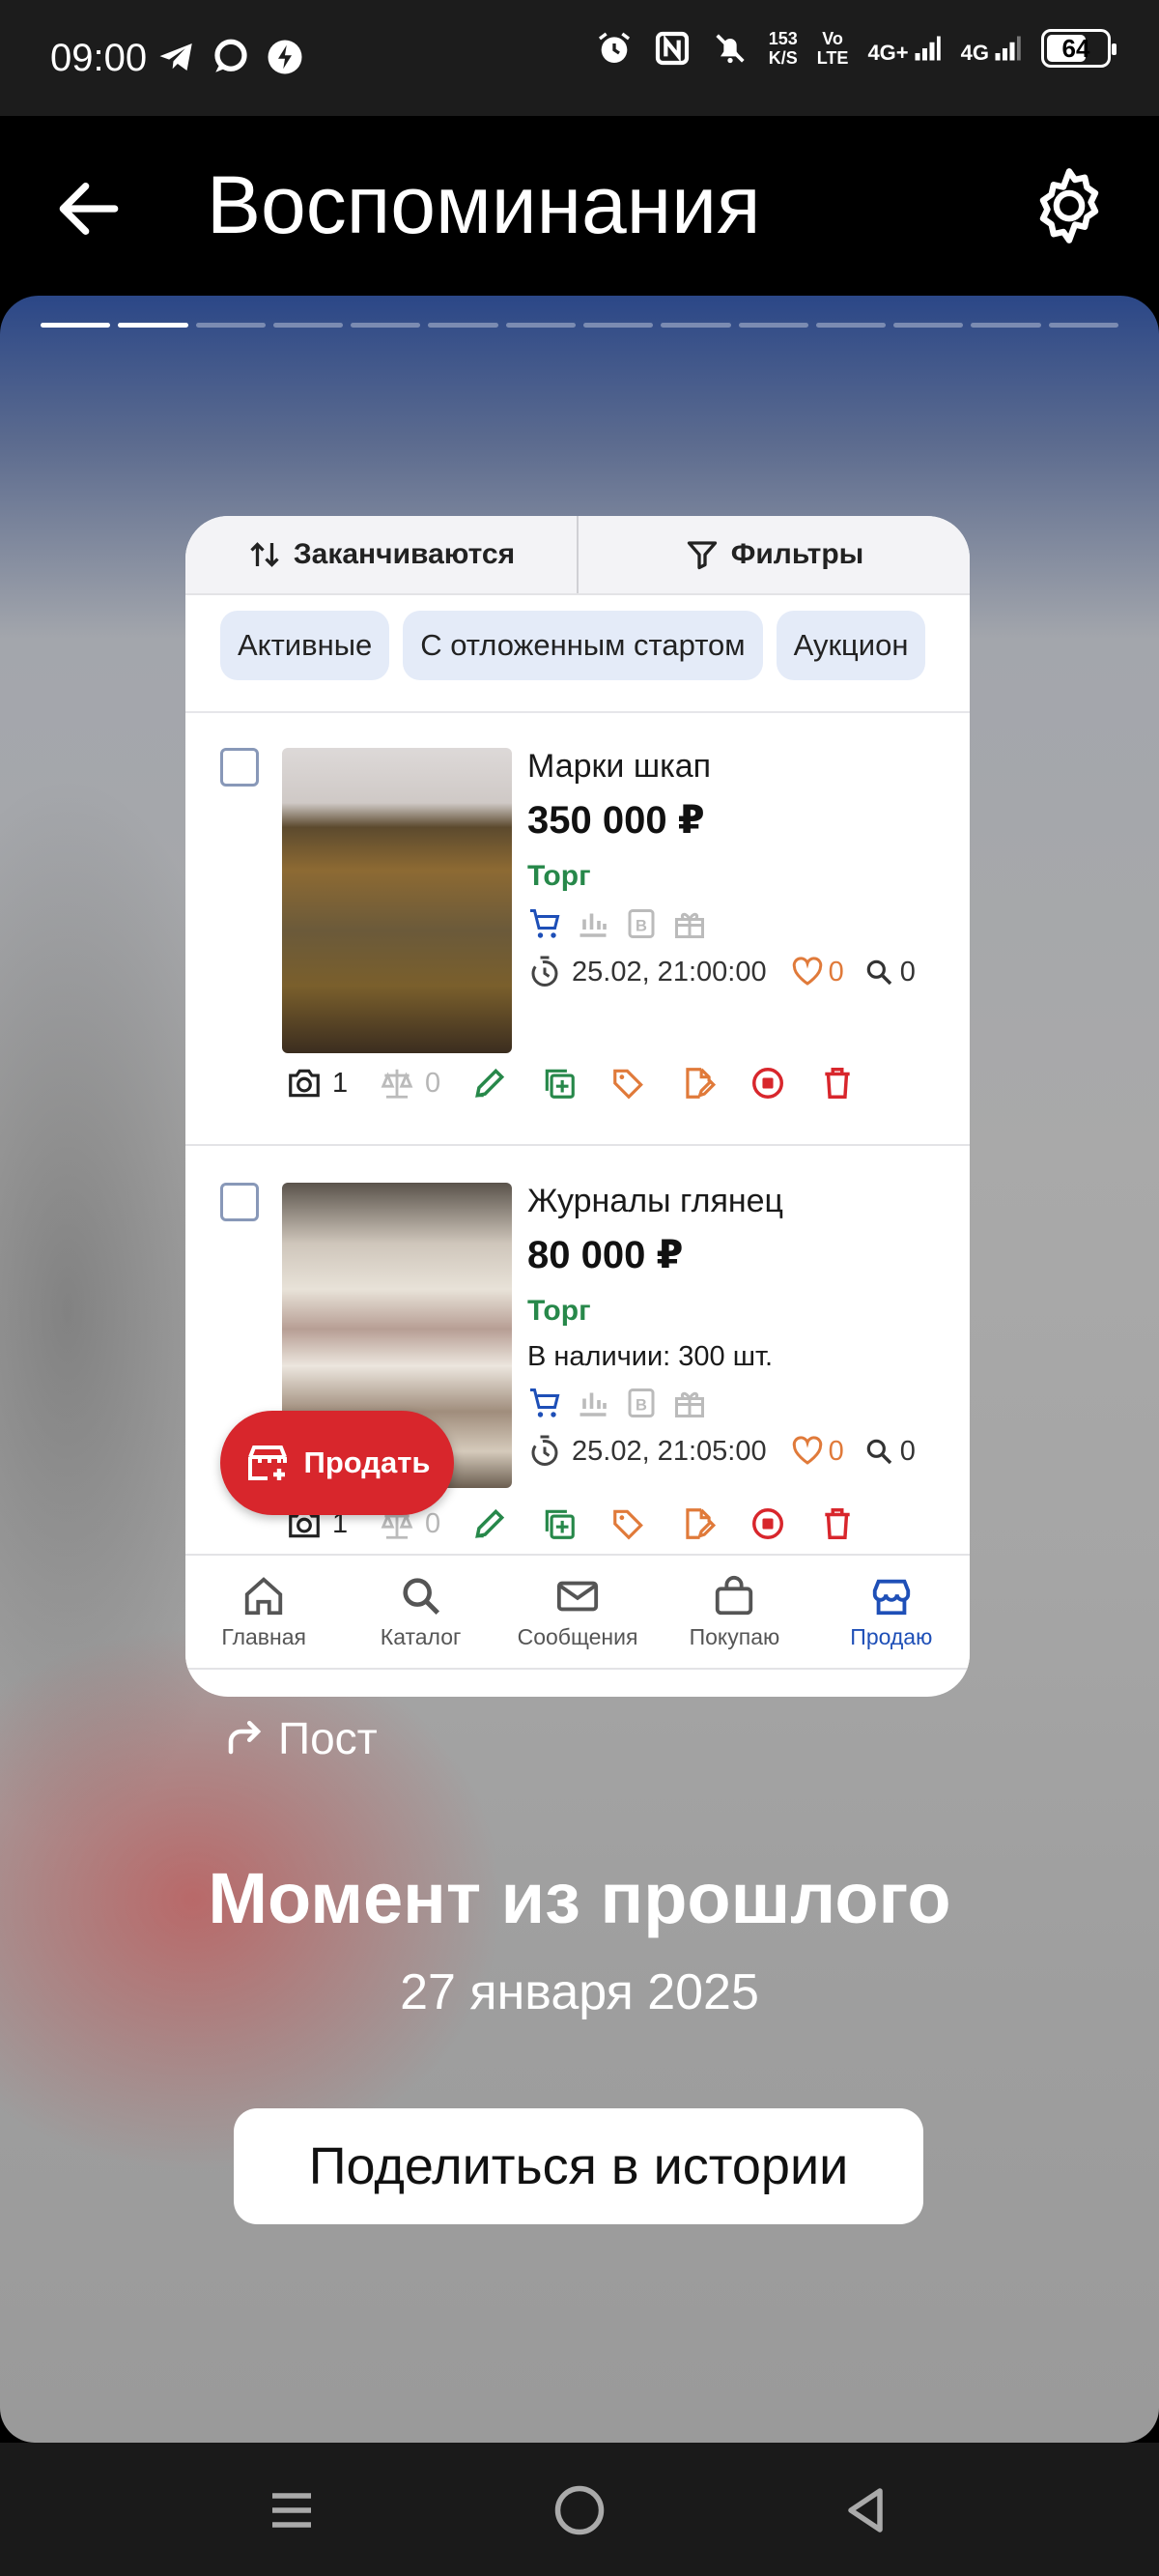 The height and width of the screenshot is (2576, 1159). I want to click on status-time: 09:00, so click(99, 58).